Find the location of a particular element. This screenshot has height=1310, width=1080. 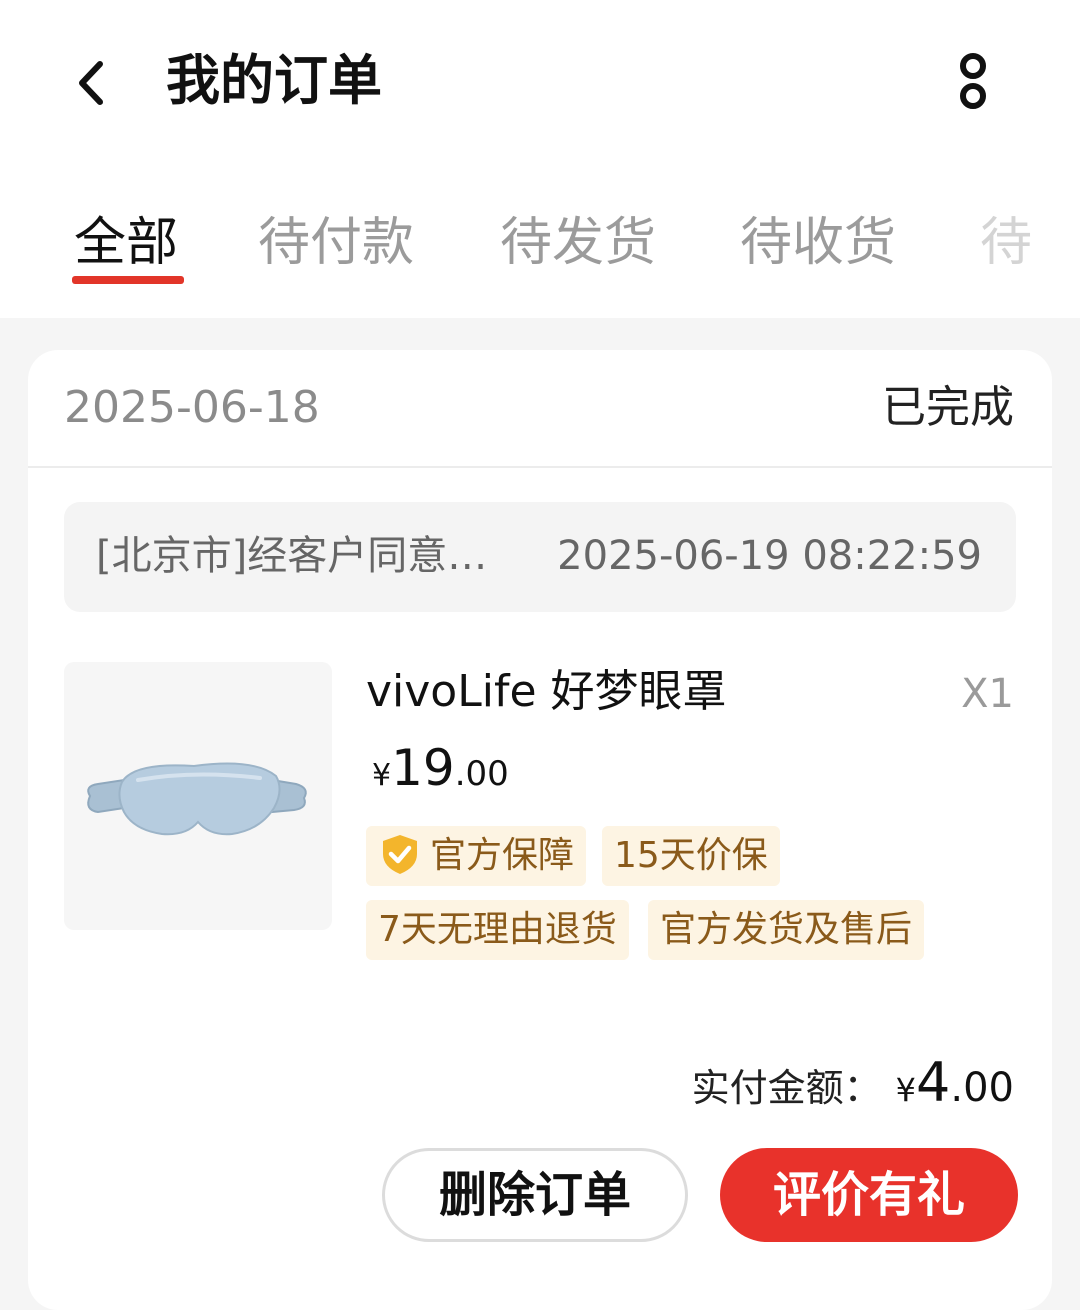

product-image is located at coordinates (198, 796).